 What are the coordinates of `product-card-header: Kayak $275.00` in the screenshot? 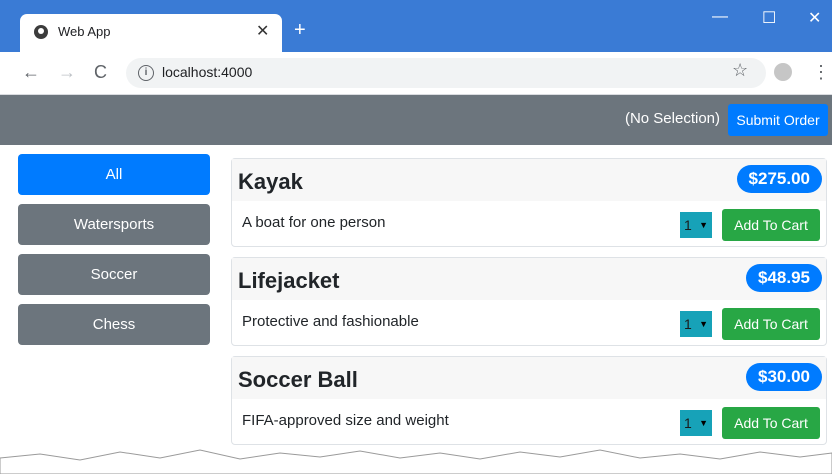 It's located at (529, 180).